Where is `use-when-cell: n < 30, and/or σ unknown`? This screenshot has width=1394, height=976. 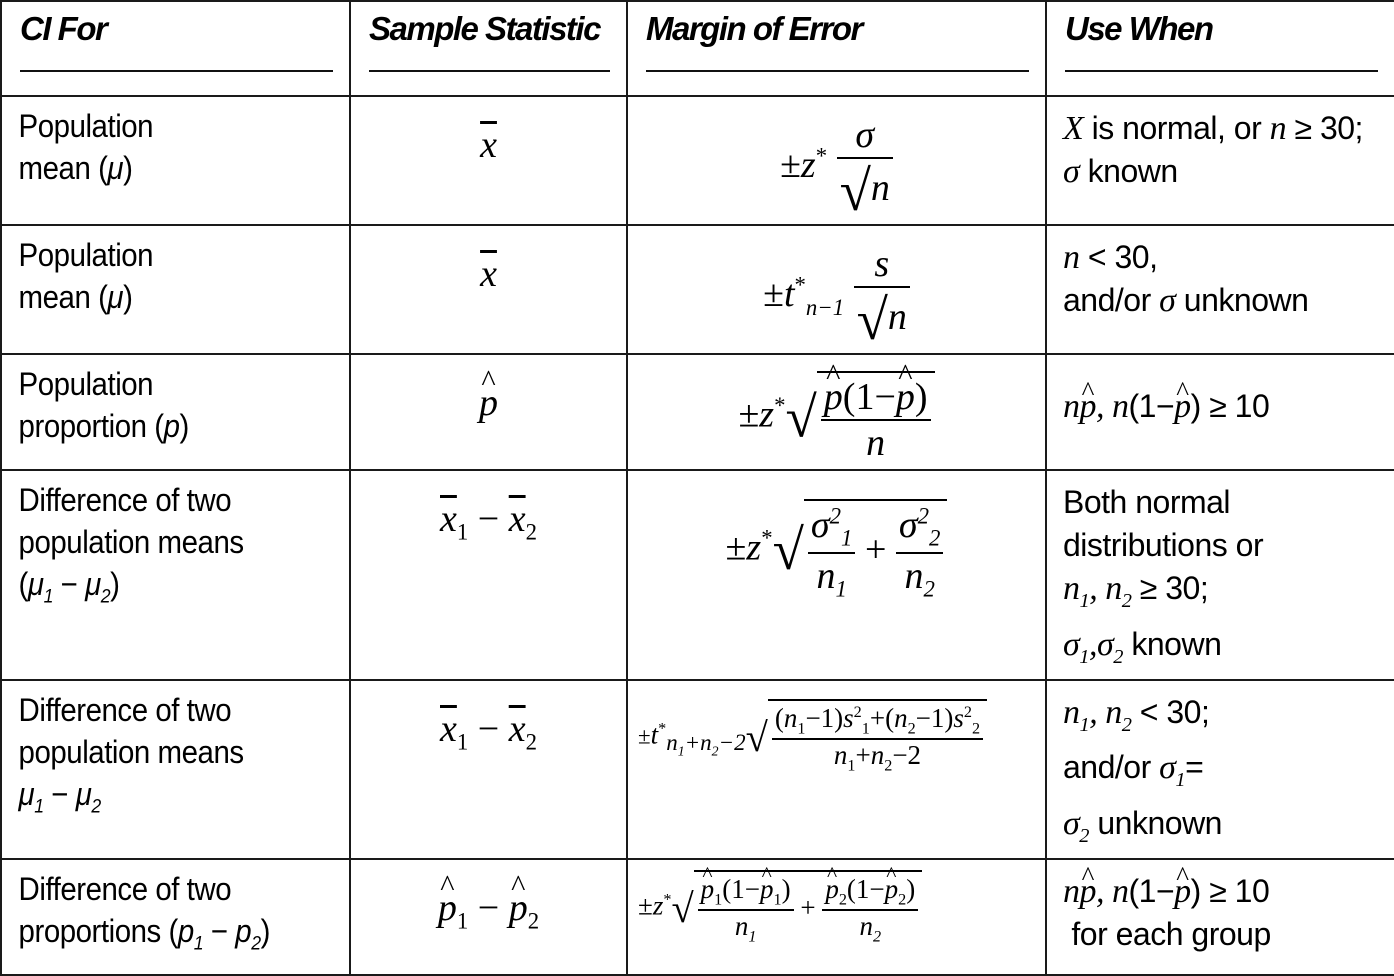
use-when-cell: n < 30, and/or σ unknown is located at coordinates (1219, 289).